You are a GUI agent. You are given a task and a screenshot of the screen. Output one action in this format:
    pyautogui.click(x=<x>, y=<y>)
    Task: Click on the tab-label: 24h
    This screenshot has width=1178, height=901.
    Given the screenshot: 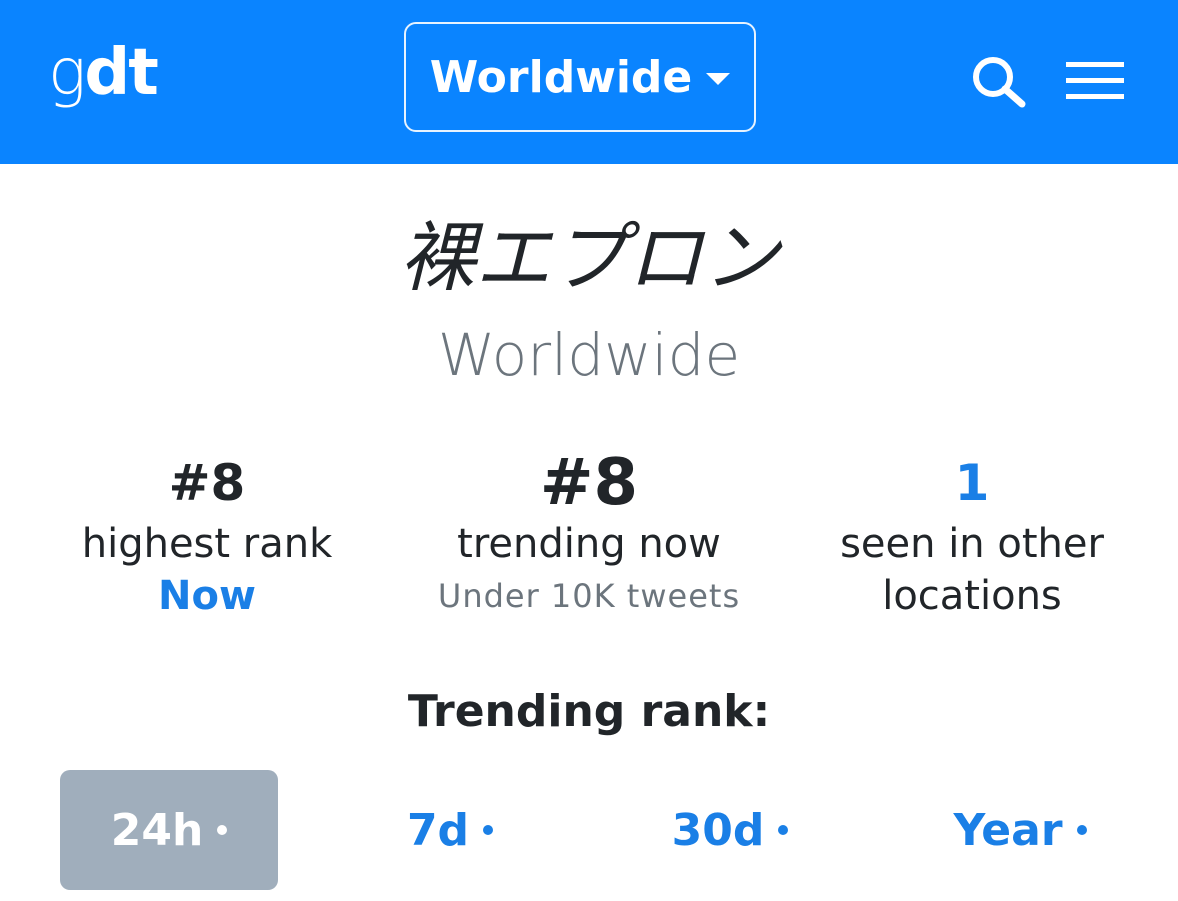 What is the action you would take?
    pyautogui.click(x=157, y=830)
    